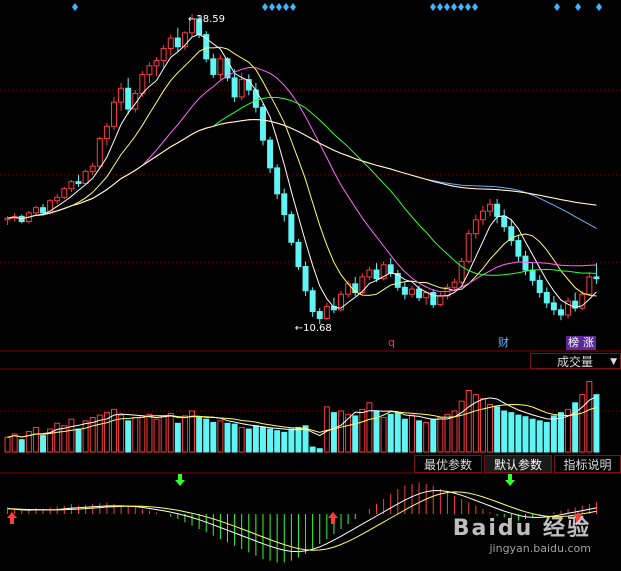 The image size is (621, 571). What do you see at coordinates (391, 343) in the screenshot?
I see `event-marker-q: q` at bounding box center [391, 343].